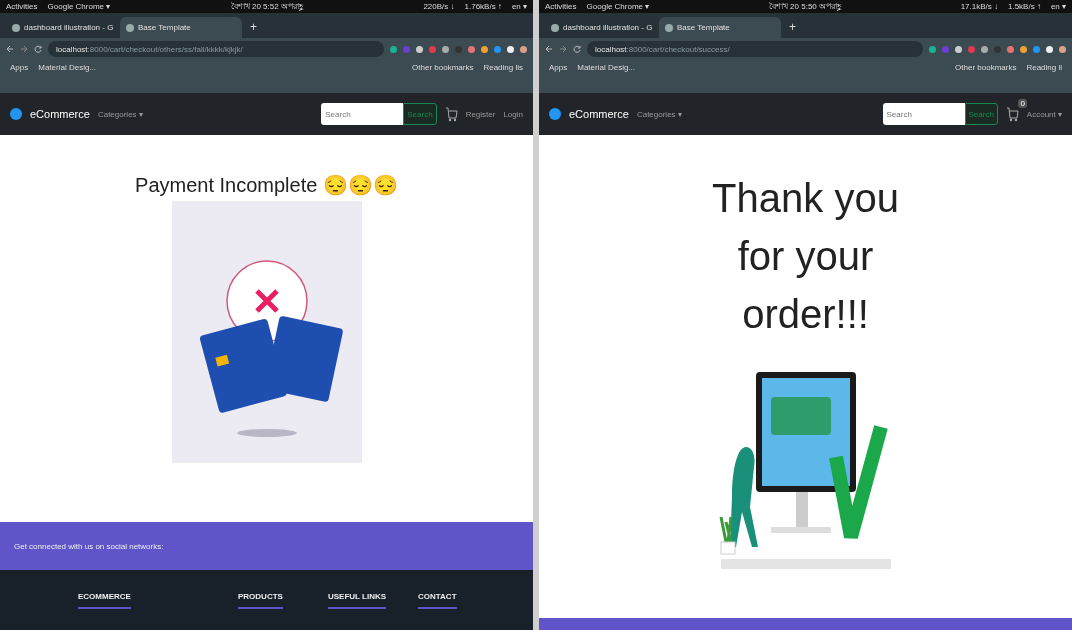  Describe the element at coordinates (805, 256) in the screenshot. I see `thank-you-heading: Thank you for your order!!!` at that location.